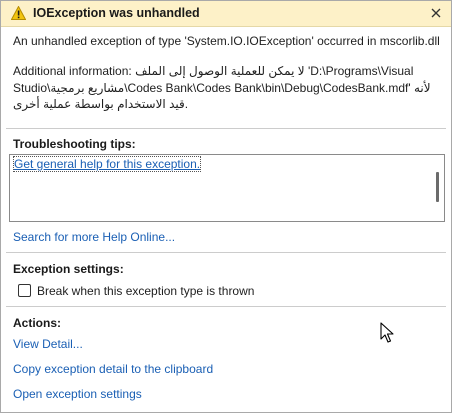 This screenshot has height=413, width=452. Describe the element at coordinates (68, 269) in the screenshot. I see `exception-settings-title: Exception settings:` at that location.